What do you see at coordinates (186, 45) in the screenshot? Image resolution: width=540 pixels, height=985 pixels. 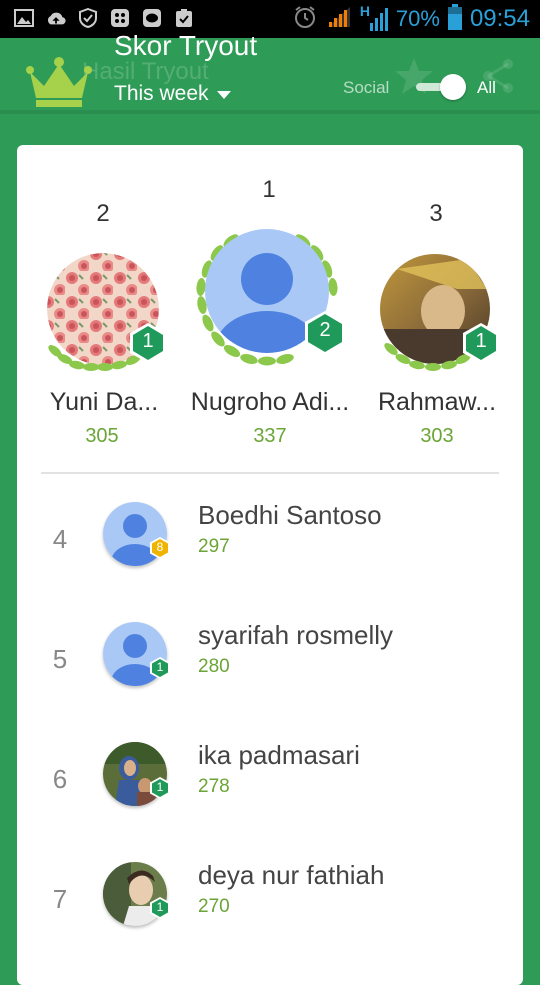 I see `page-title: Skor Tryout` at bounding box center [186, 45].